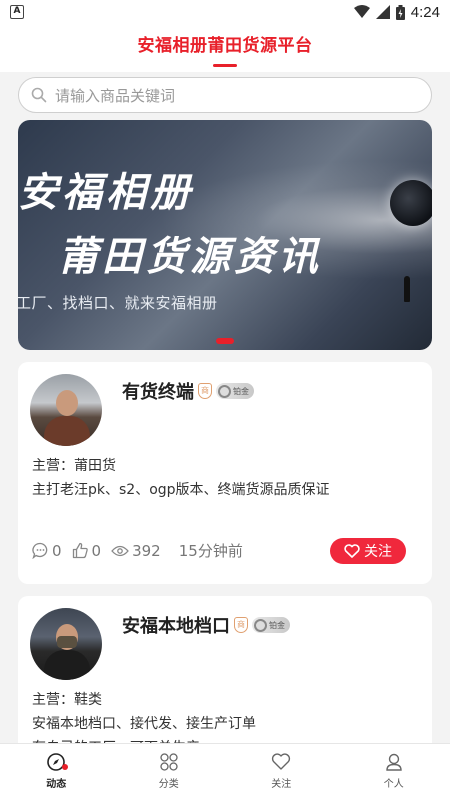  I want to click on banner-subtitle: 工厂、找档口、就来安福相册, so click(118, 303).